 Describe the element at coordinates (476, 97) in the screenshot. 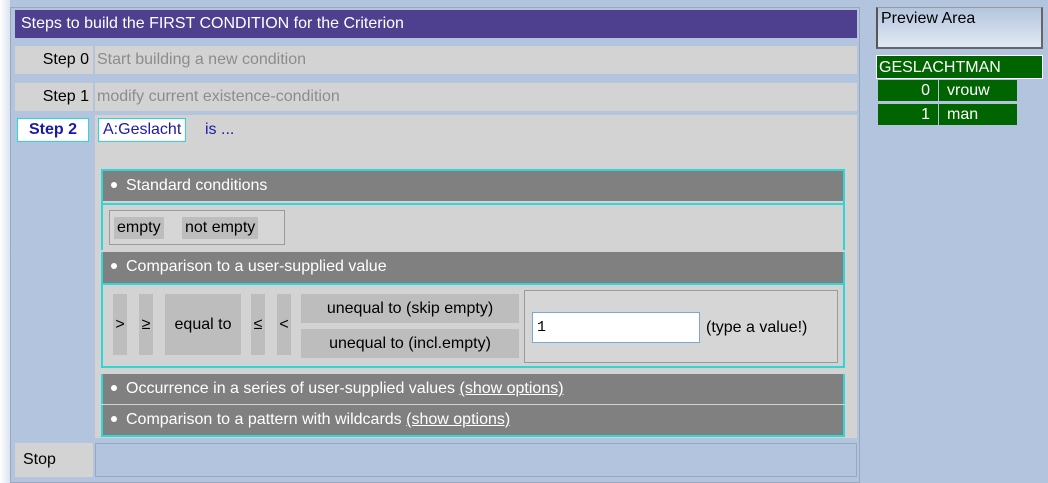

I see `step-1-text: modify current existence-condition` at that location.